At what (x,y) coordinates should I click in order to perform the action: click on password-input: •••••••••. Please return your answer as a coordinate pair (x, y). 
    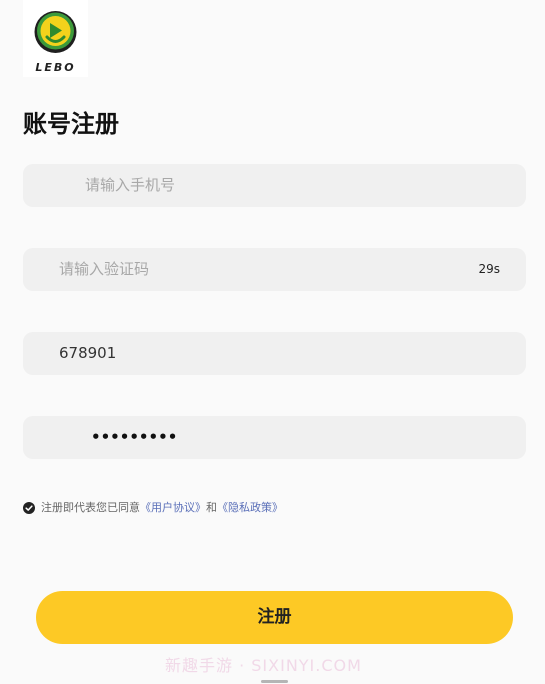
    Looking at the image, I should click on (274, 437).